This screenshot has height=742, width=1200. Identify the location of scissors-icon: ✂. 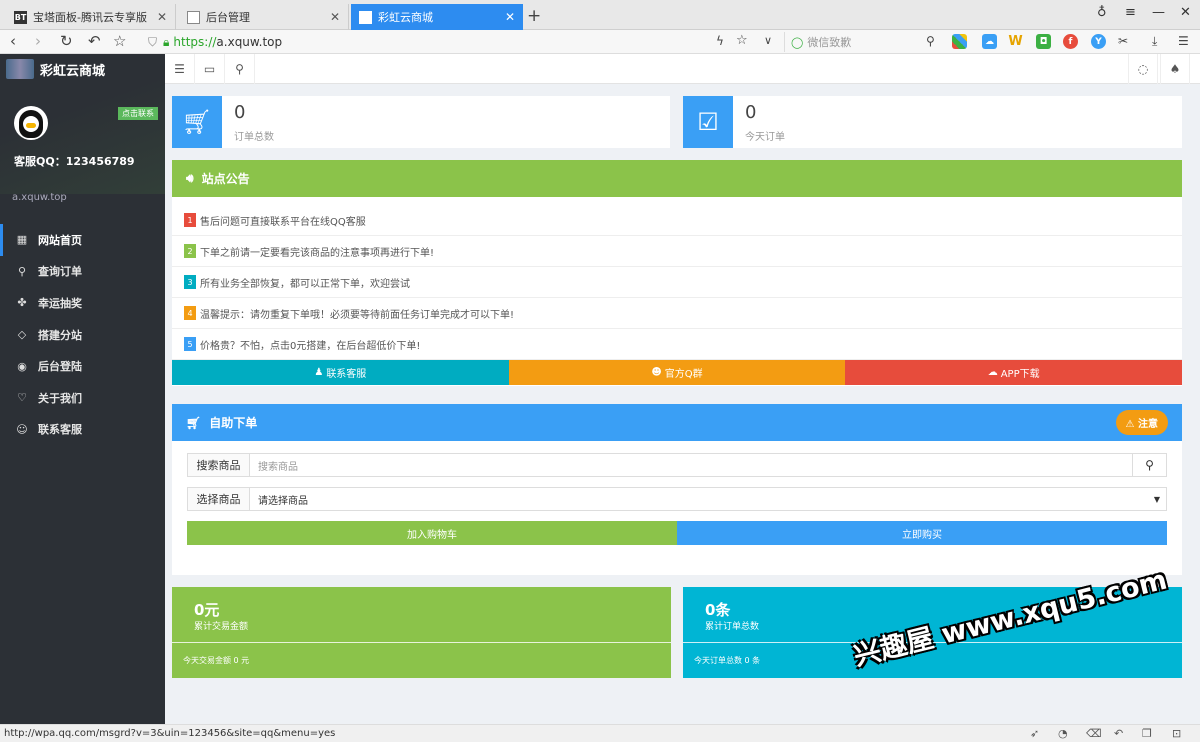
(1123, 41).